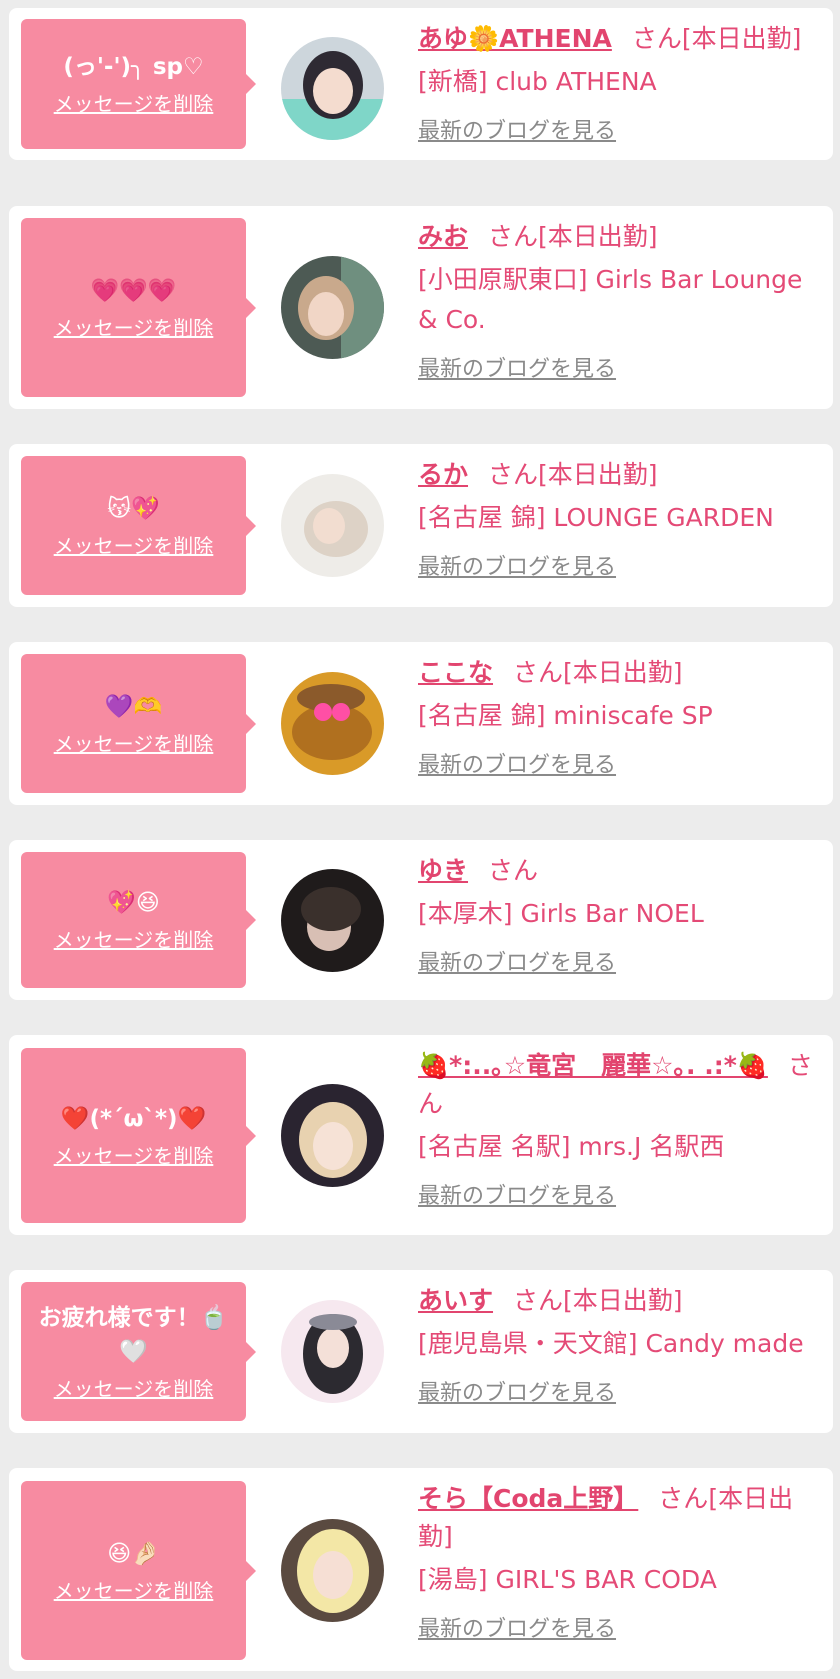 Image resolution: width=840 pixels, height=1679 pixels. I want to click on message-bubble: お疲れ様です！🍵🤍 メッセージを削除, so click(138, 1351).